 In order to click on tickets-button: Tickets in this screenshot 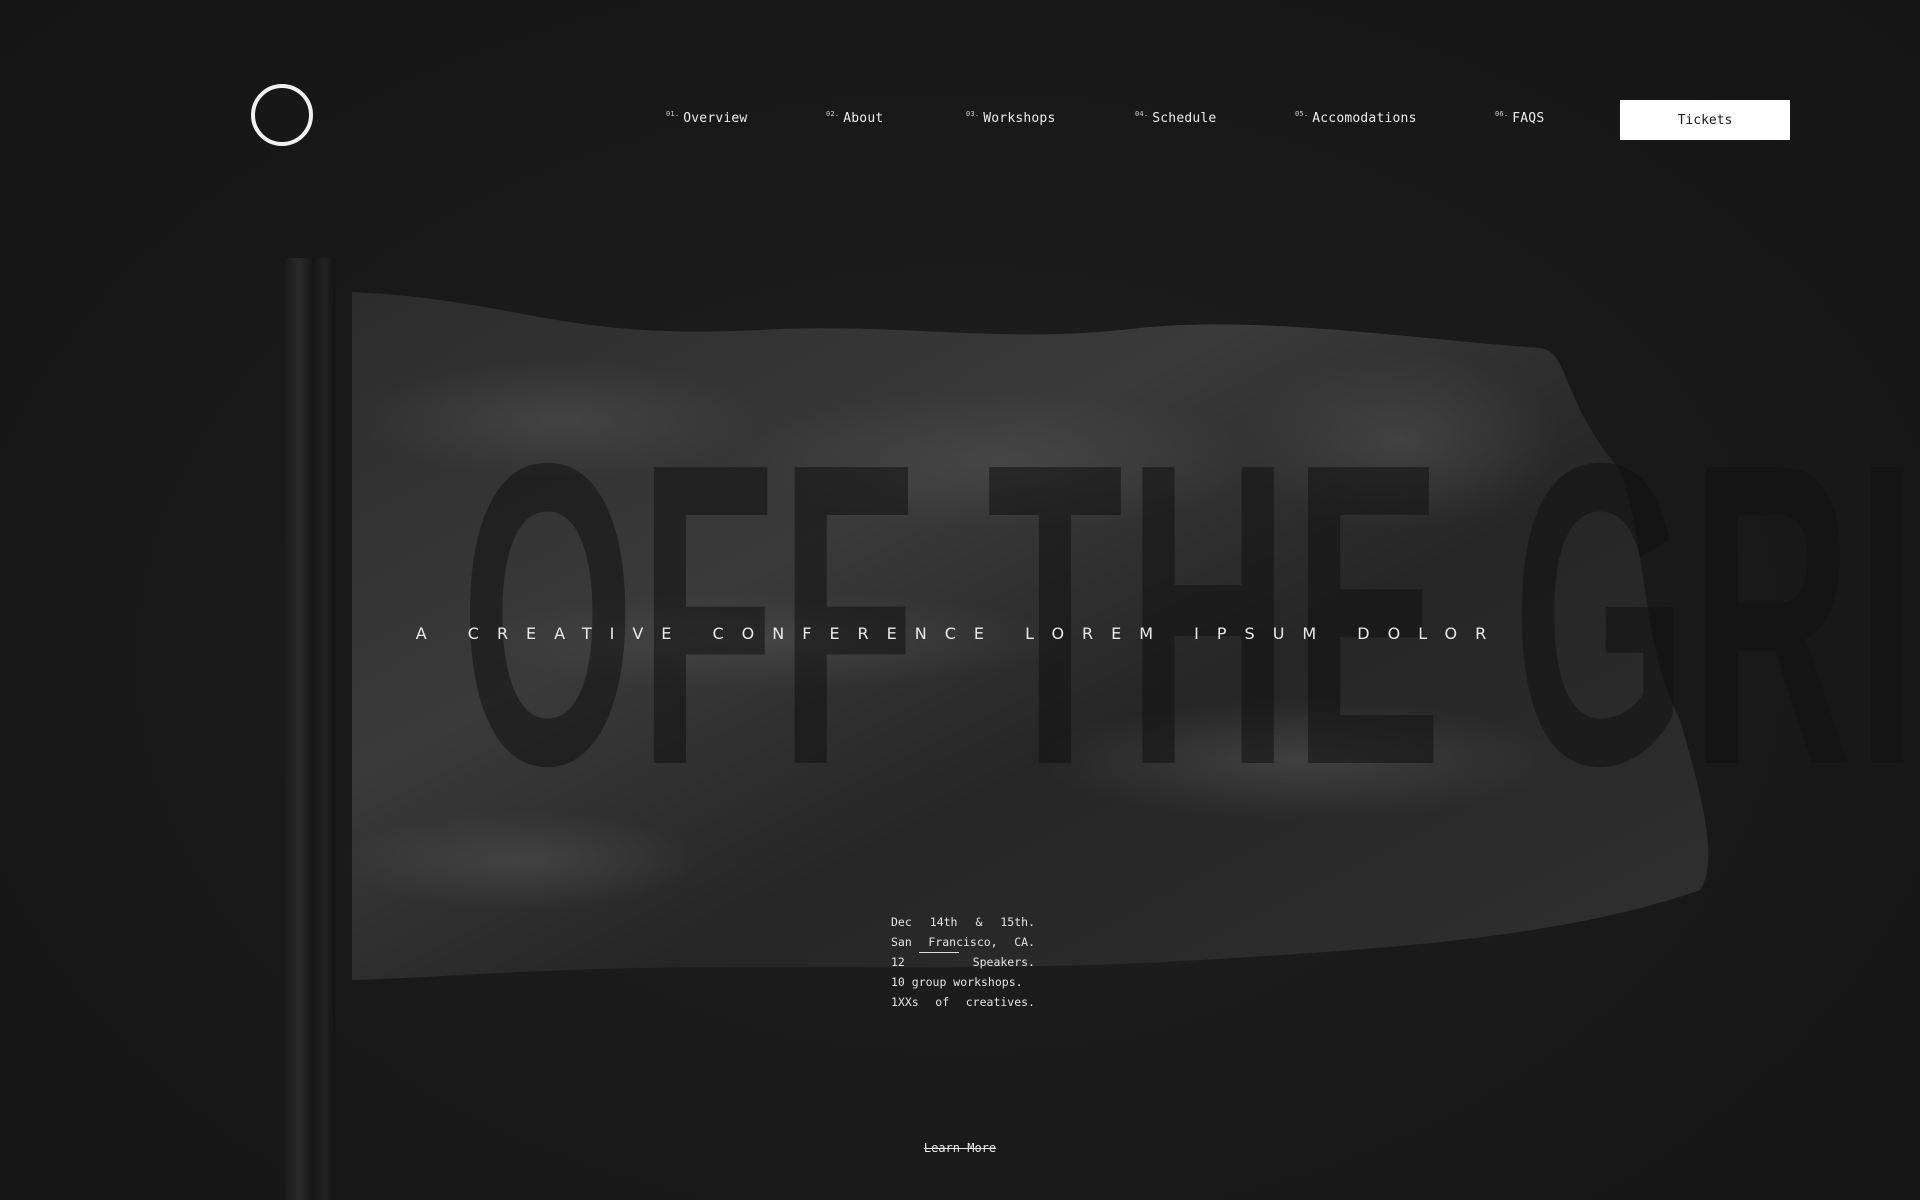, I will do `click(1705, 120)`.